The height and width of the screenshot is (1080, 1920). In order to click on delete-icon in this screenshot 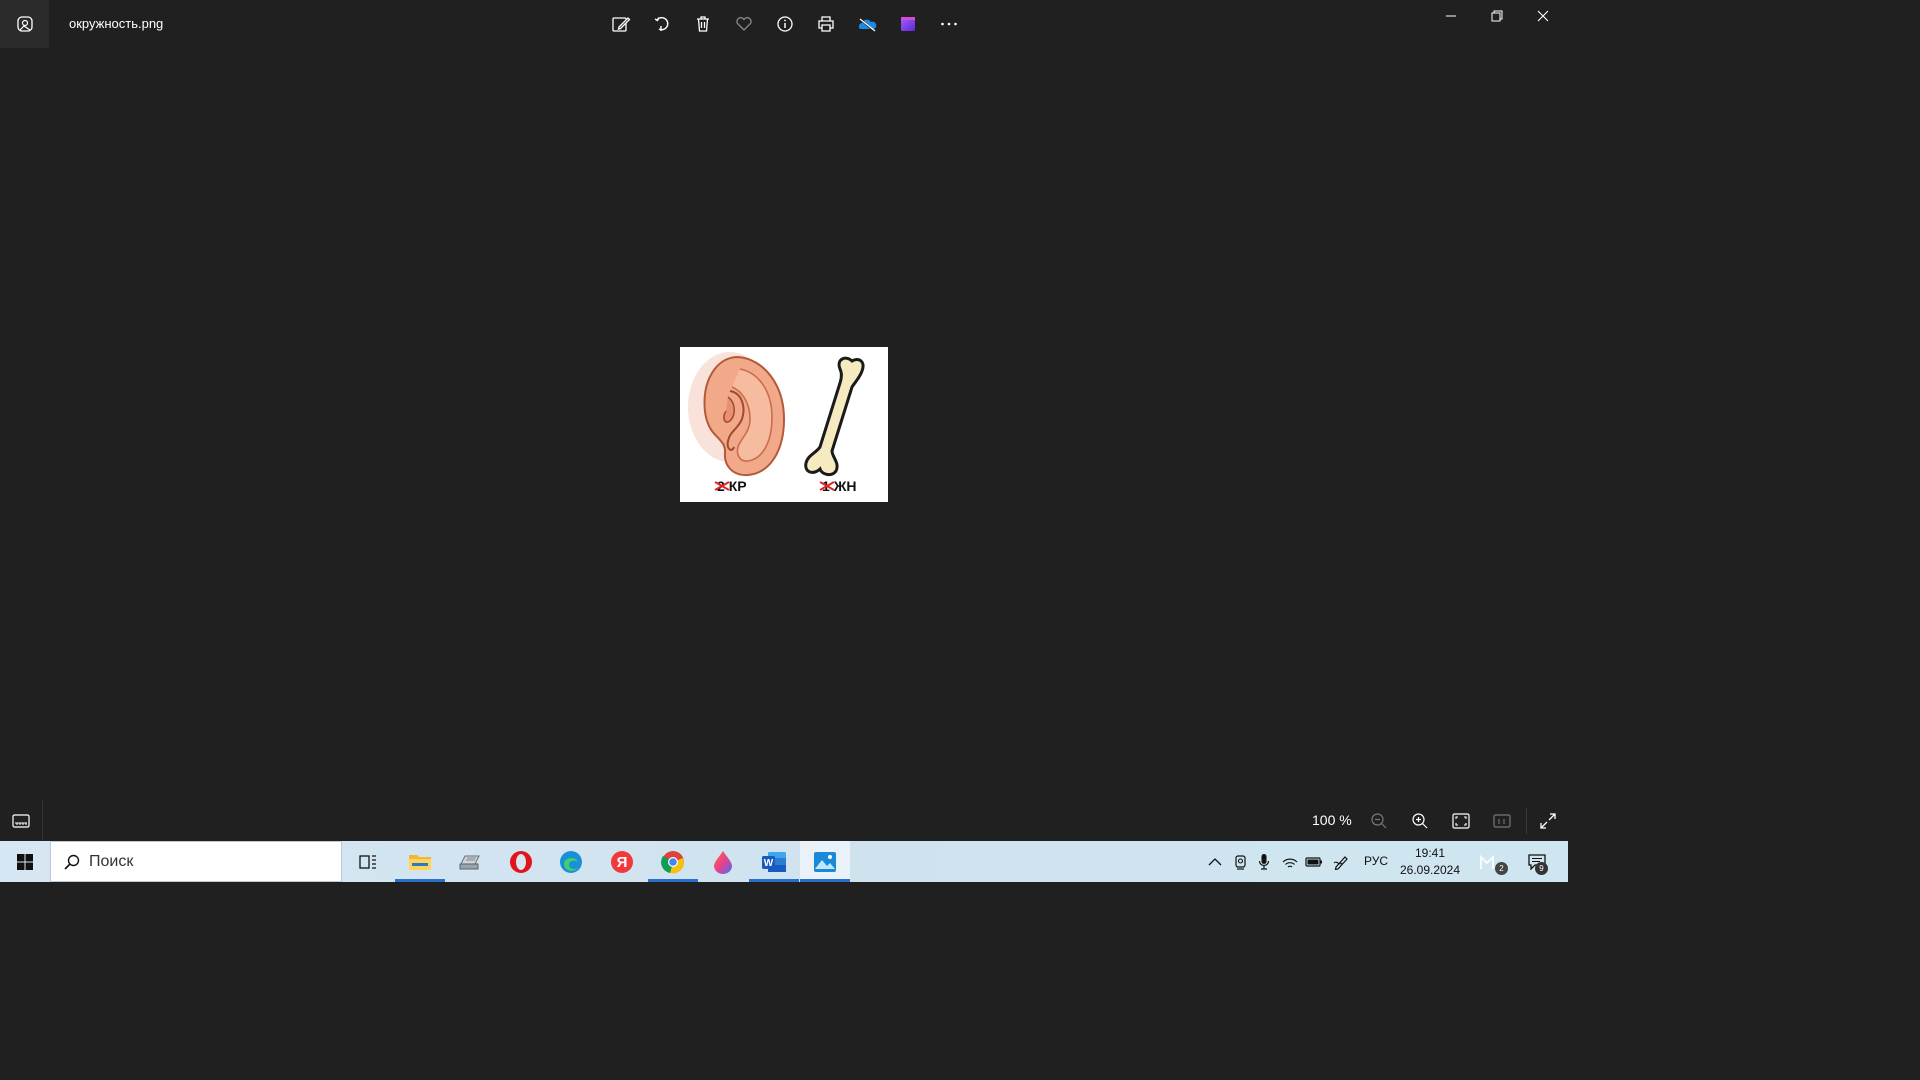, I will do `click(702, 24)`.